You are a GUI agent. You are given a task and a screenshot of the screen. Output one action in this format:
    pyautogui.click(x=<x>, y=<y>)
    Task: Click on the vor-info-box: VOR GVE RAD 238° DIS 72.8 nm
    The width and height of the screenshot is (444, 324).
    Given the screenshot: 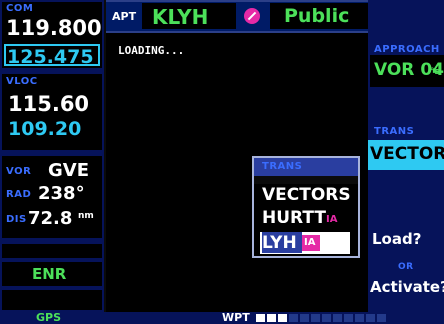 What is the action you would take?
    pyautogui.click(x=52, y=197)
    